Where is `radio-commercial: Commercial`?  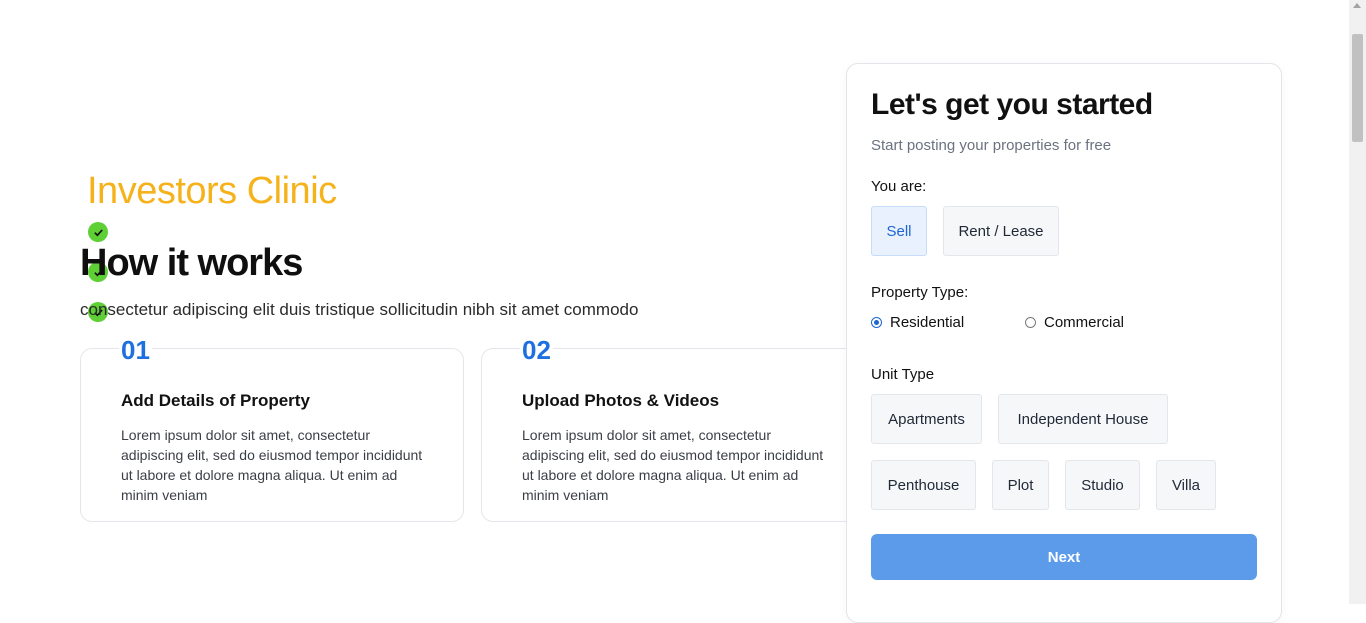
radio-commercial: Commercial is located at coordinates (1074, 322).